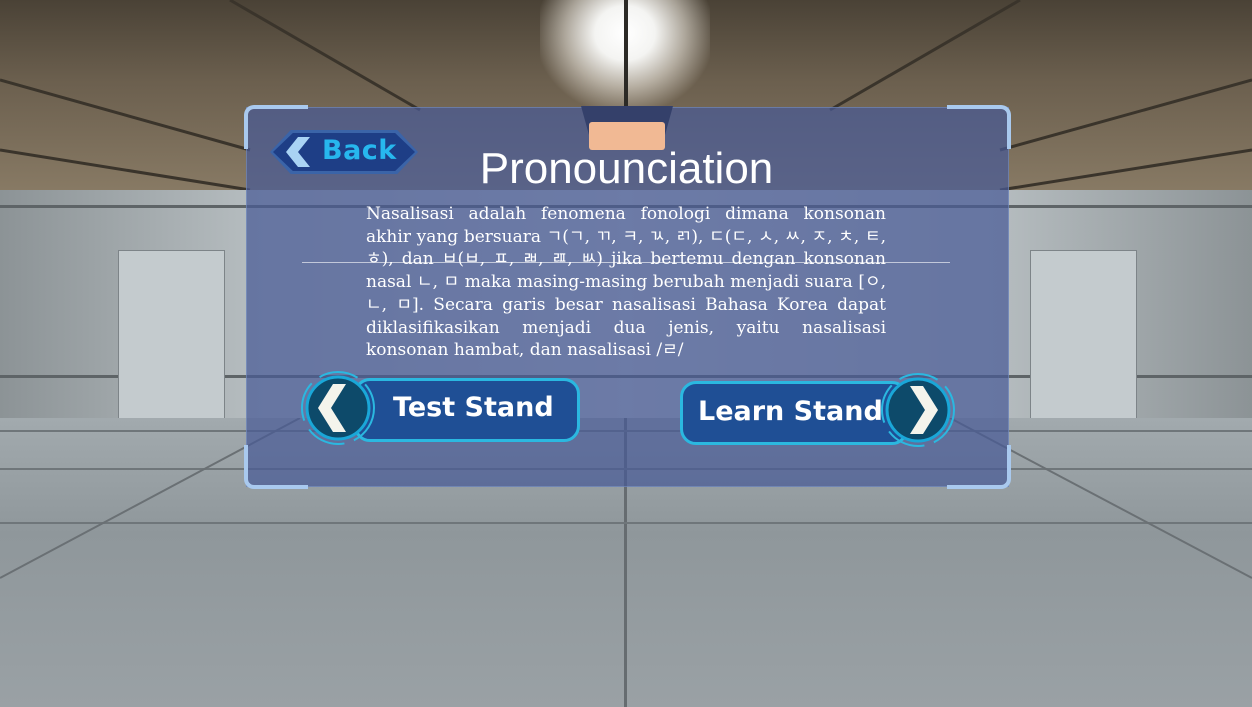 The height and width of the screenshot is (707, 1252). What do you see at coordinates (473, 407) in the screenshot?
I see `test-stand-label: Test Stand` at bounding box center [473, 407].